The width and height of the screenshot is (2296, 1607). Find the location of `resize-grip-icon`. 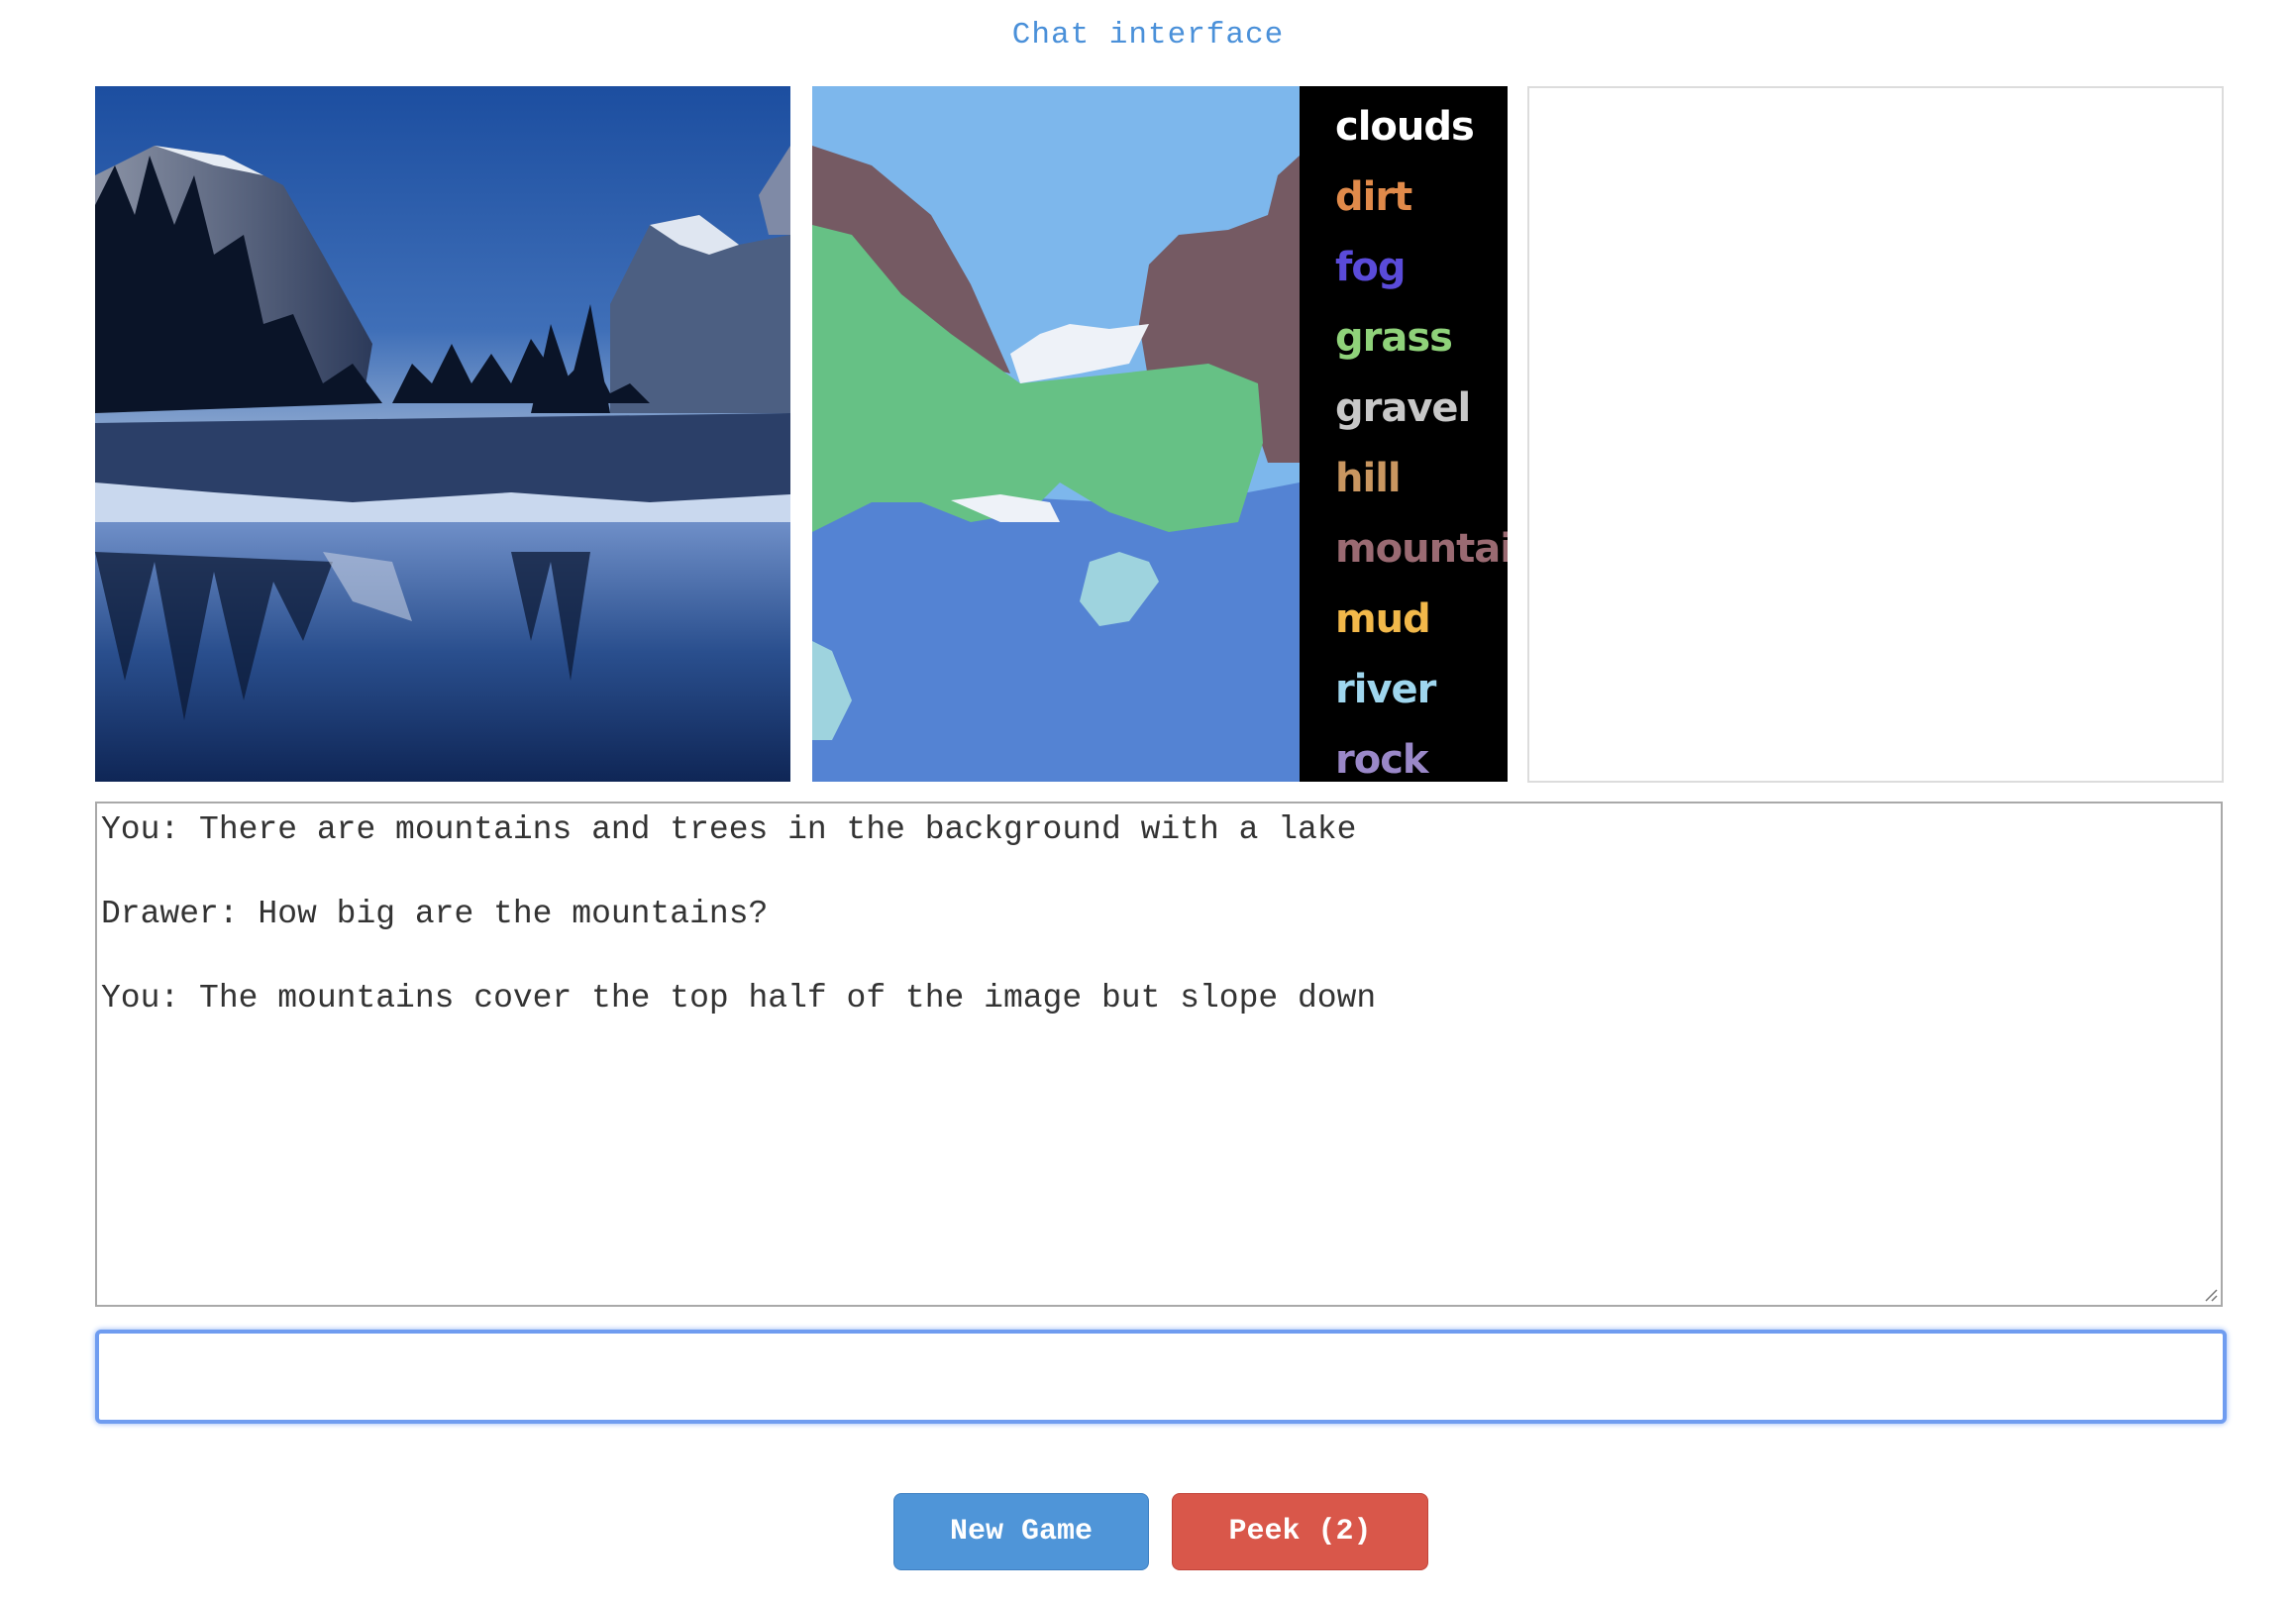

resize-grip-icon is located at coordinates (2210, 1294).